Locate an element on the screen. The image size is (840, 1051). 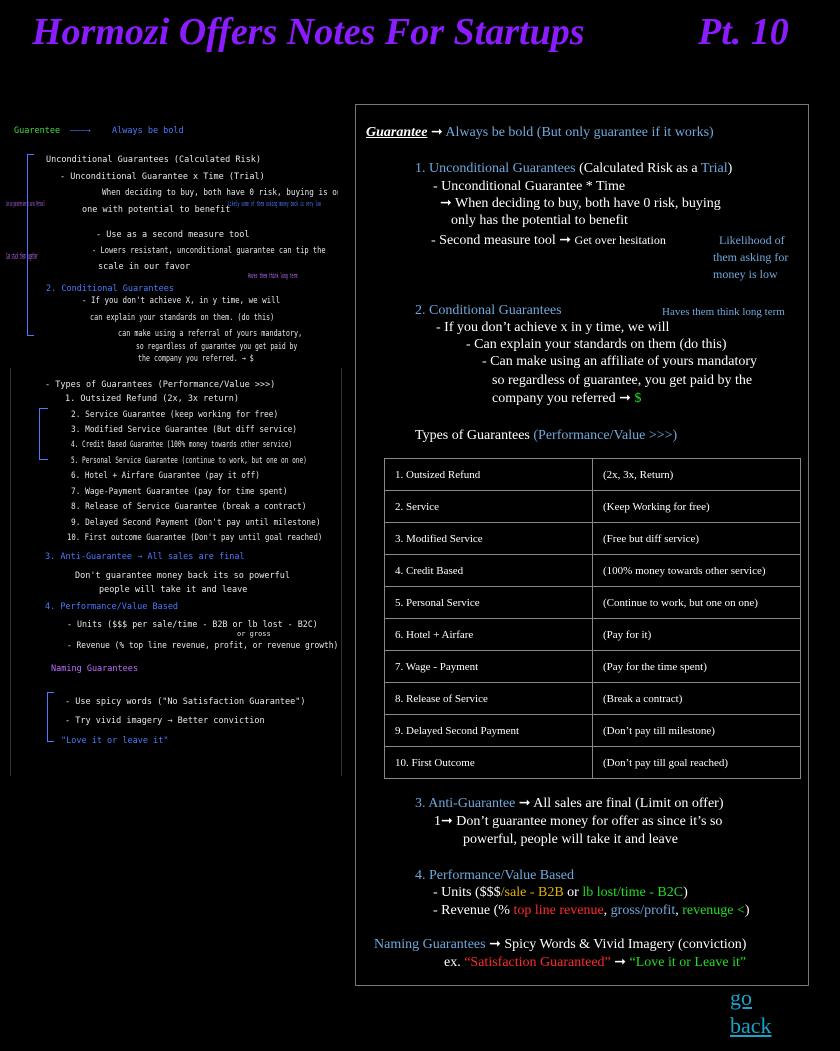
hw-line: one with potential to benefit is located at coordinates (156, 210).